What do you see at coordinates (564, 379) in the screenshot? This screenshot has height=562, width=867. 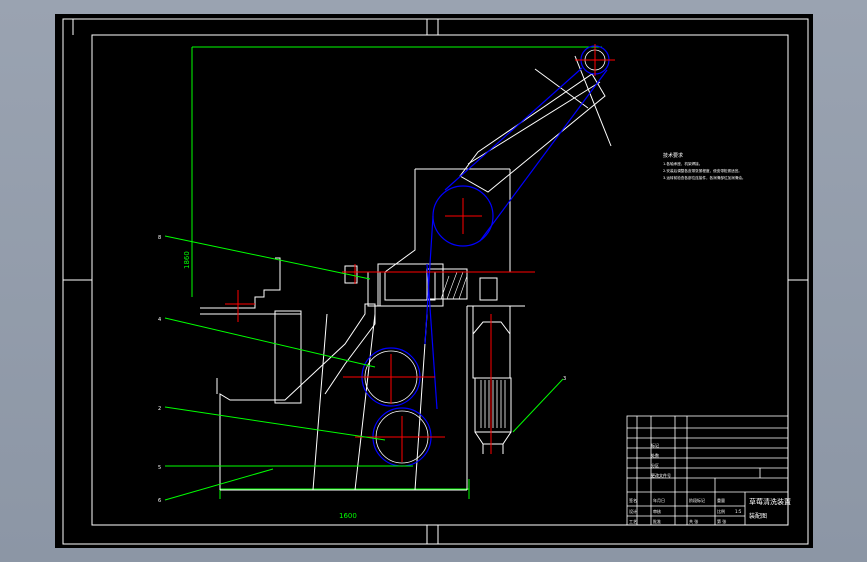 I see `balloon-6: 3` at bounding box center [564, 379].